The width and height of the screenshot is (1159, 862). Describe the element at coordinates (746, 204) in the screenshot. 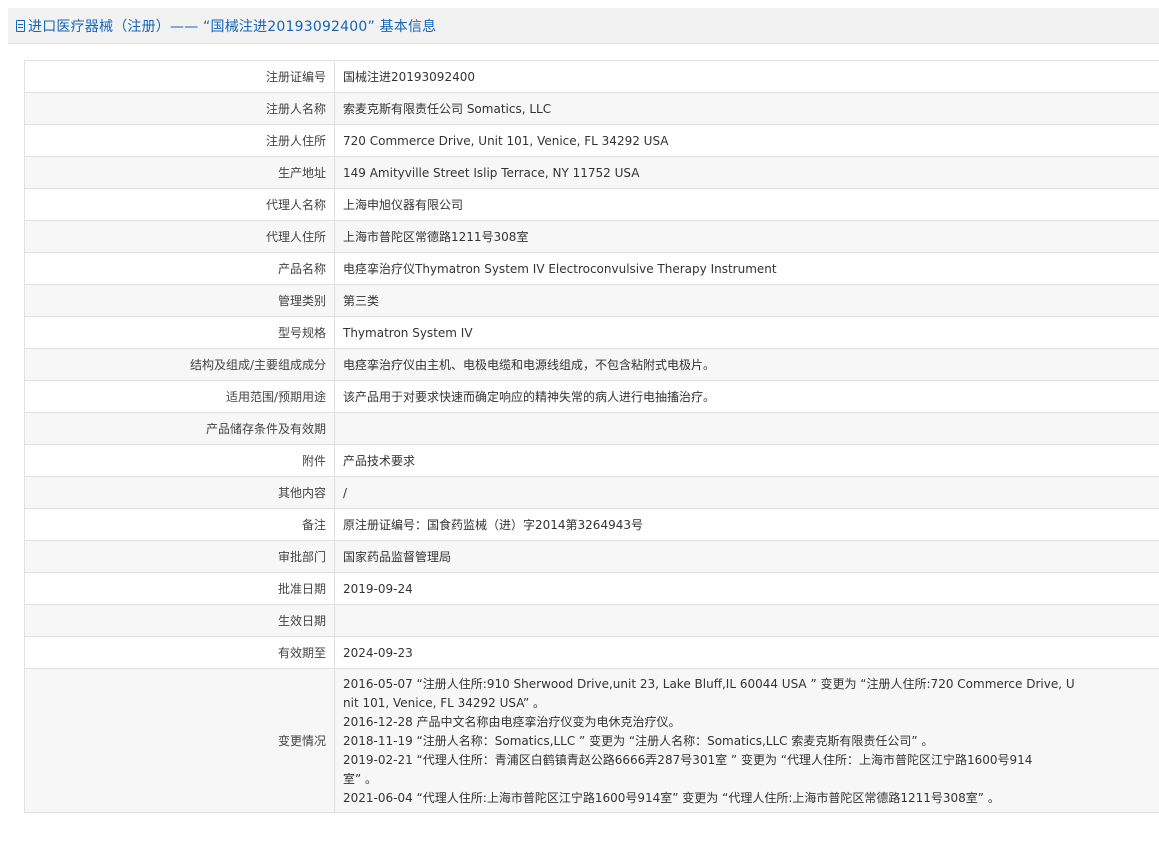

I see `row-value-agent-name: 上海申旭仪器有限公司` at that location.